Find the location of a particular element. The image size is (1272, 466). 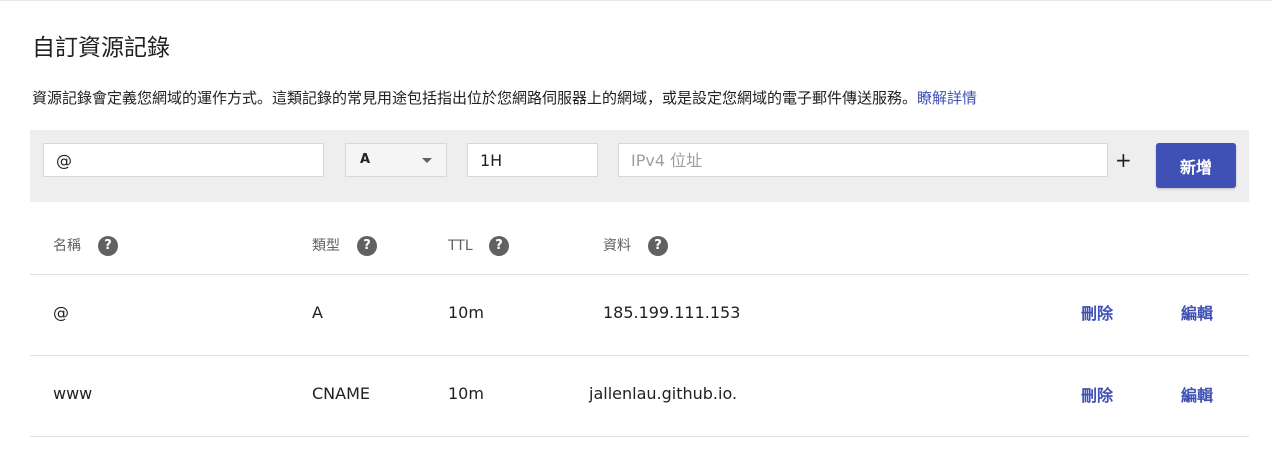

record-name: www is located at coordinates (73, 393).